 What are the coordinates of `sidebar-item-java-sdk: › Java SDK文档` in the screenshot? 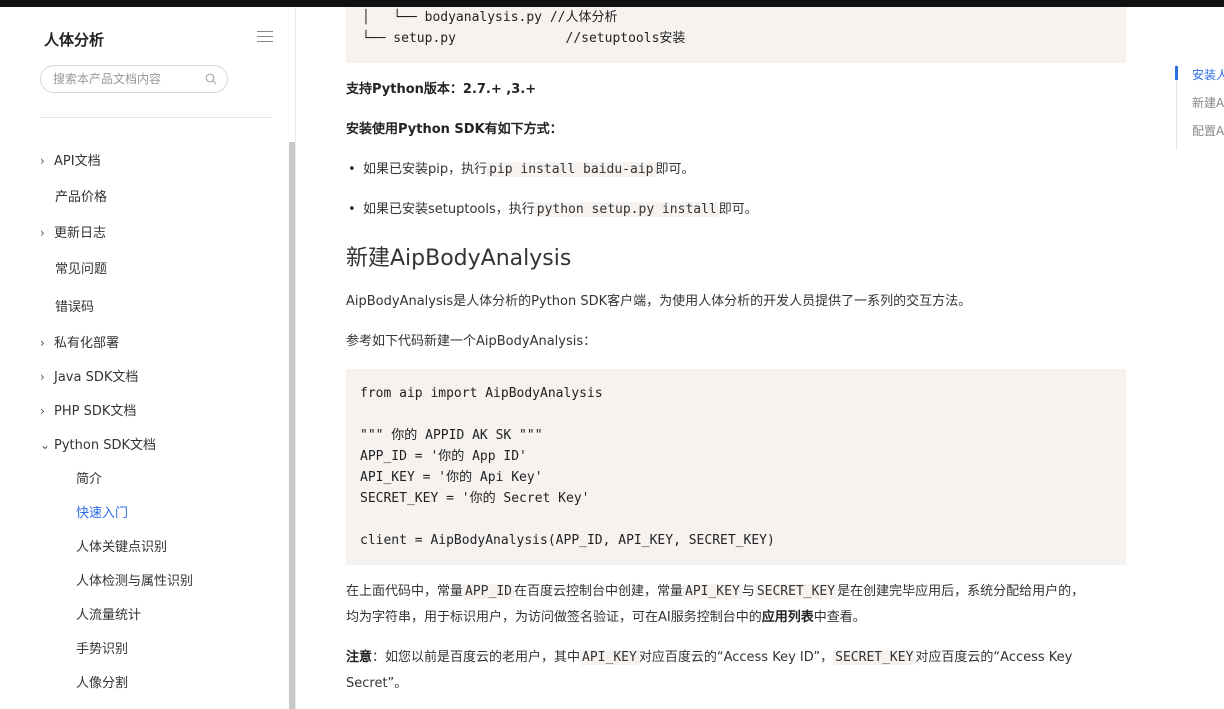 It's located at (89, 375).